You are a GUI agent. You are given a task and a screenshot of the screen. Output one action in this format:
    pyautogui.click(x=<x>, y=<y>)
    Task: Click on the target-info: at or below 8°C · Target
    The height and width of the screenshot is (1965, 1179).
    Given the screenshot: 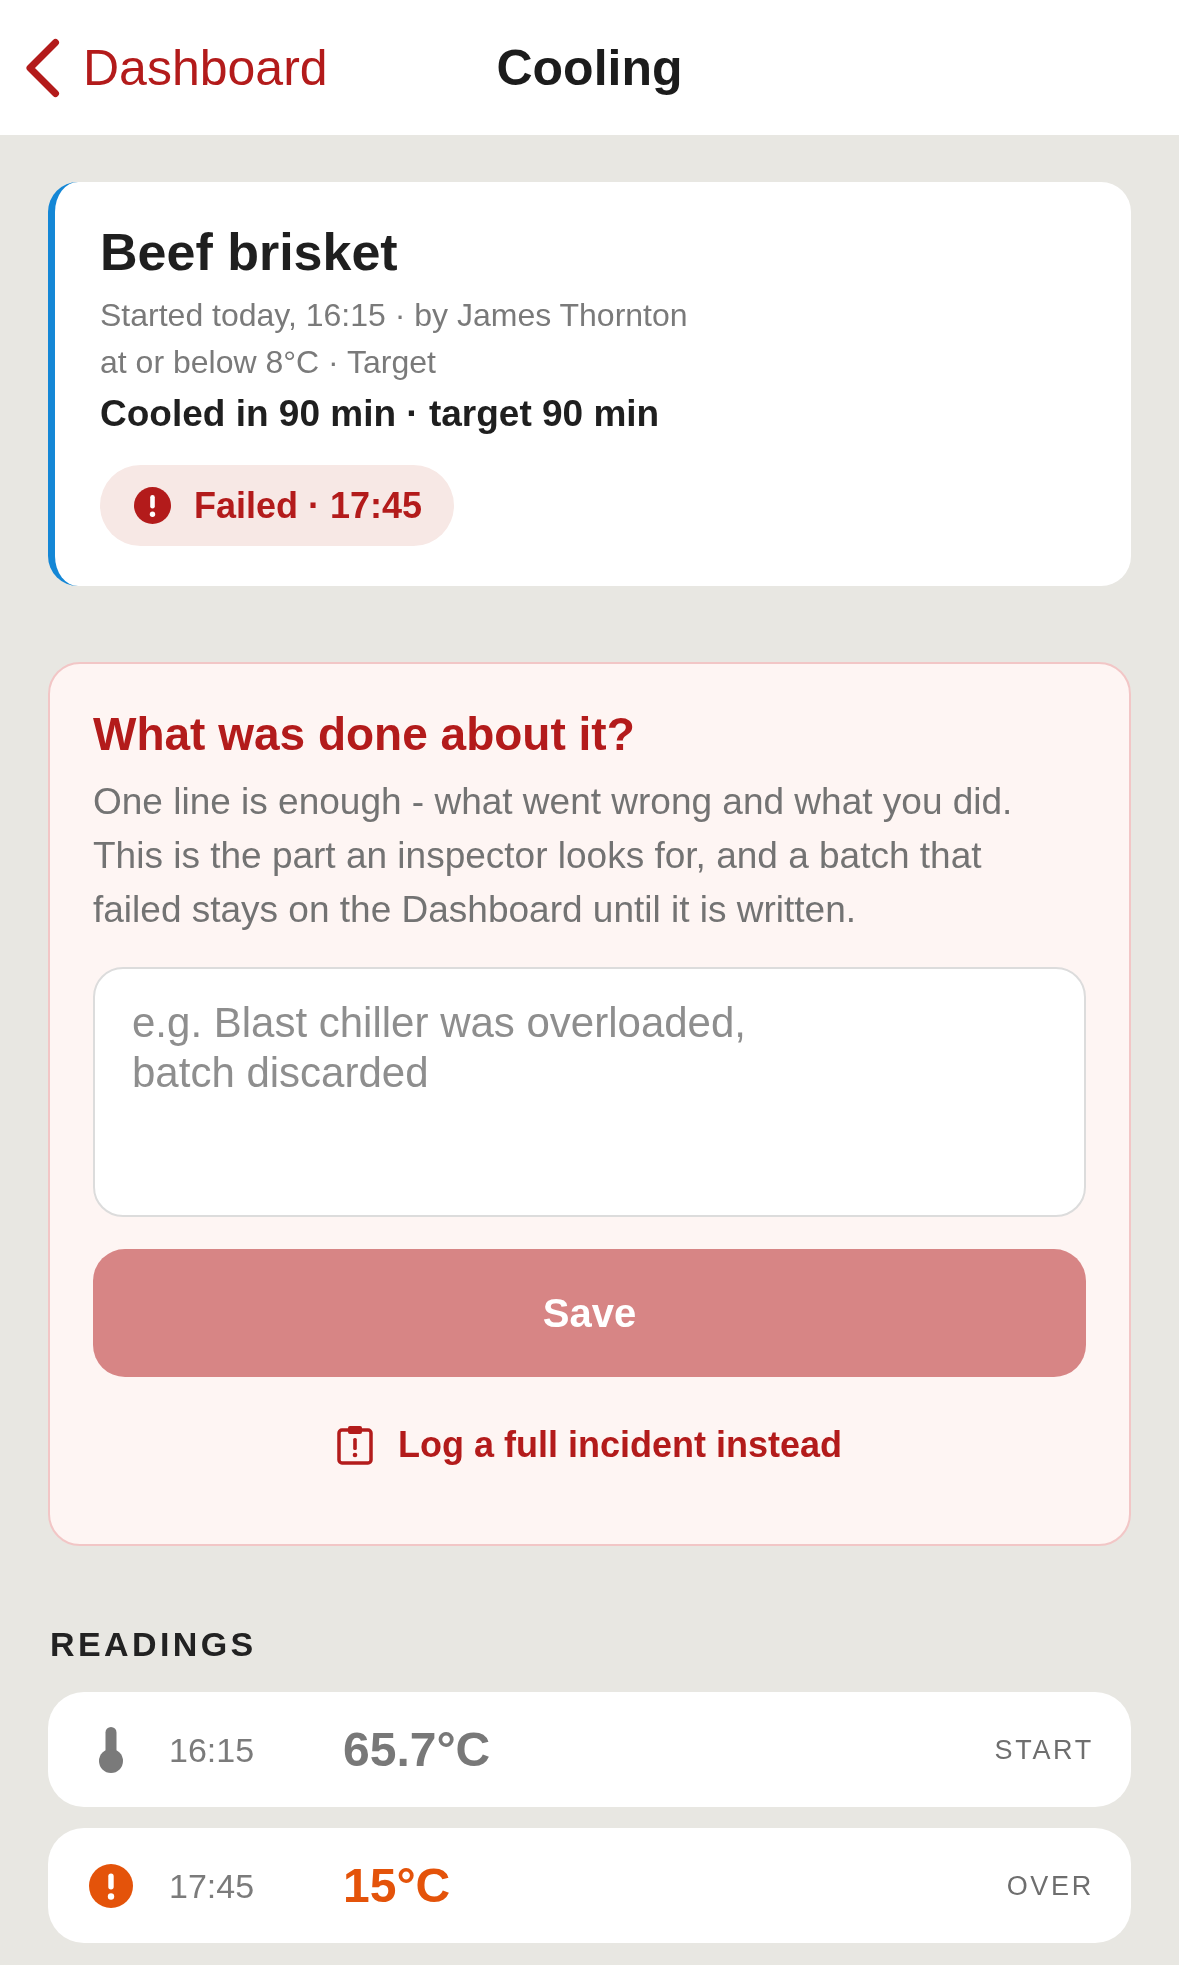 What is the action you would take?
    pyautogui.click(x=268, y=362)
    